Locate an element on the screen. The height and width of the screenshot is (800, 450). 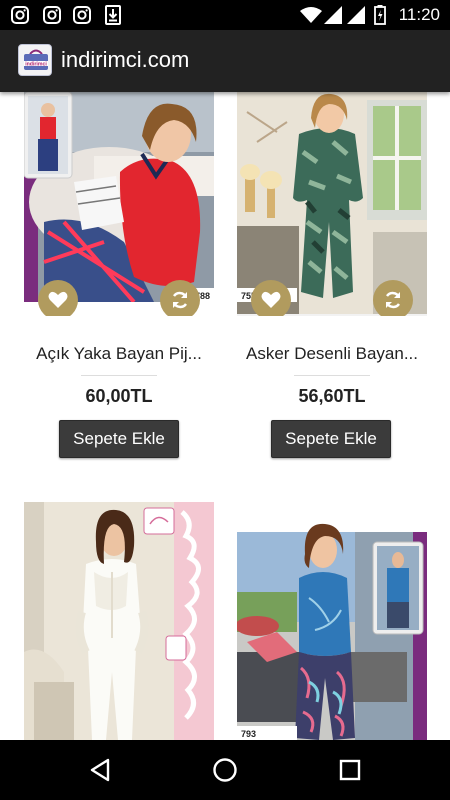
product-photo: 793 is located at coordinates (332, 621).